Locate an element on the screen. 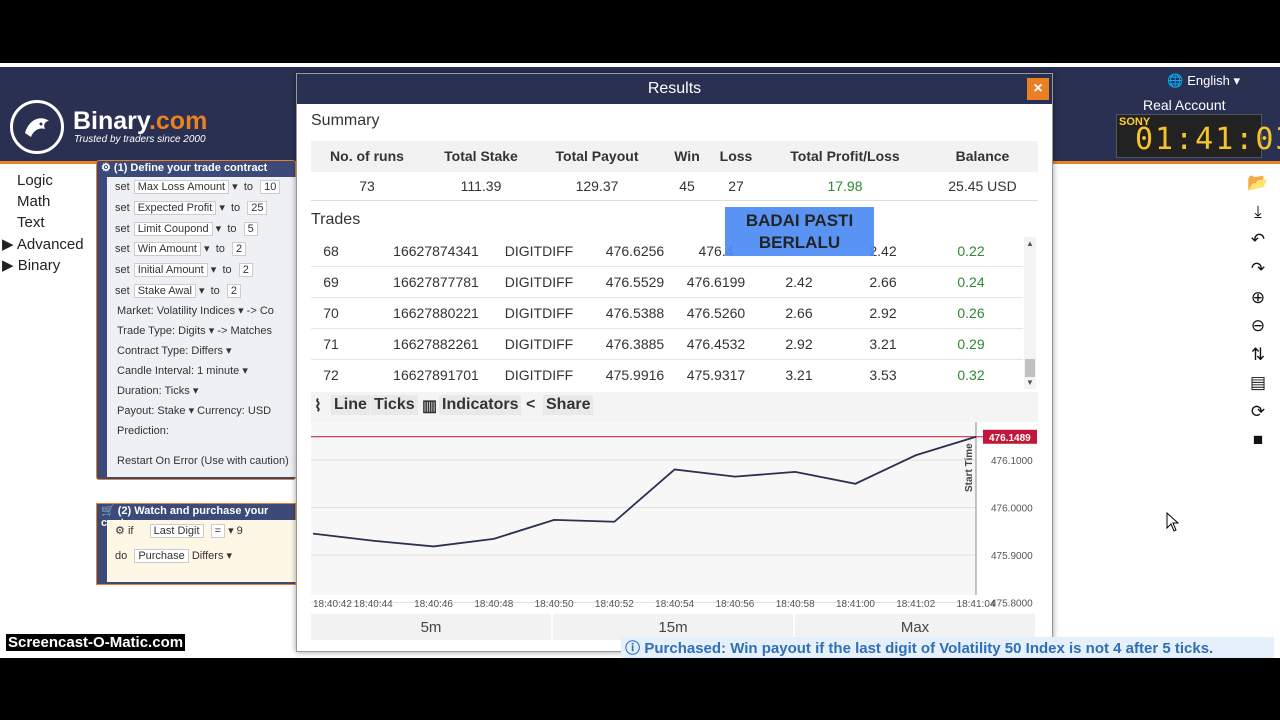 This screenshot has width=1280, height=720. range-5m-button: 5m is located at coordinates (431, 627).